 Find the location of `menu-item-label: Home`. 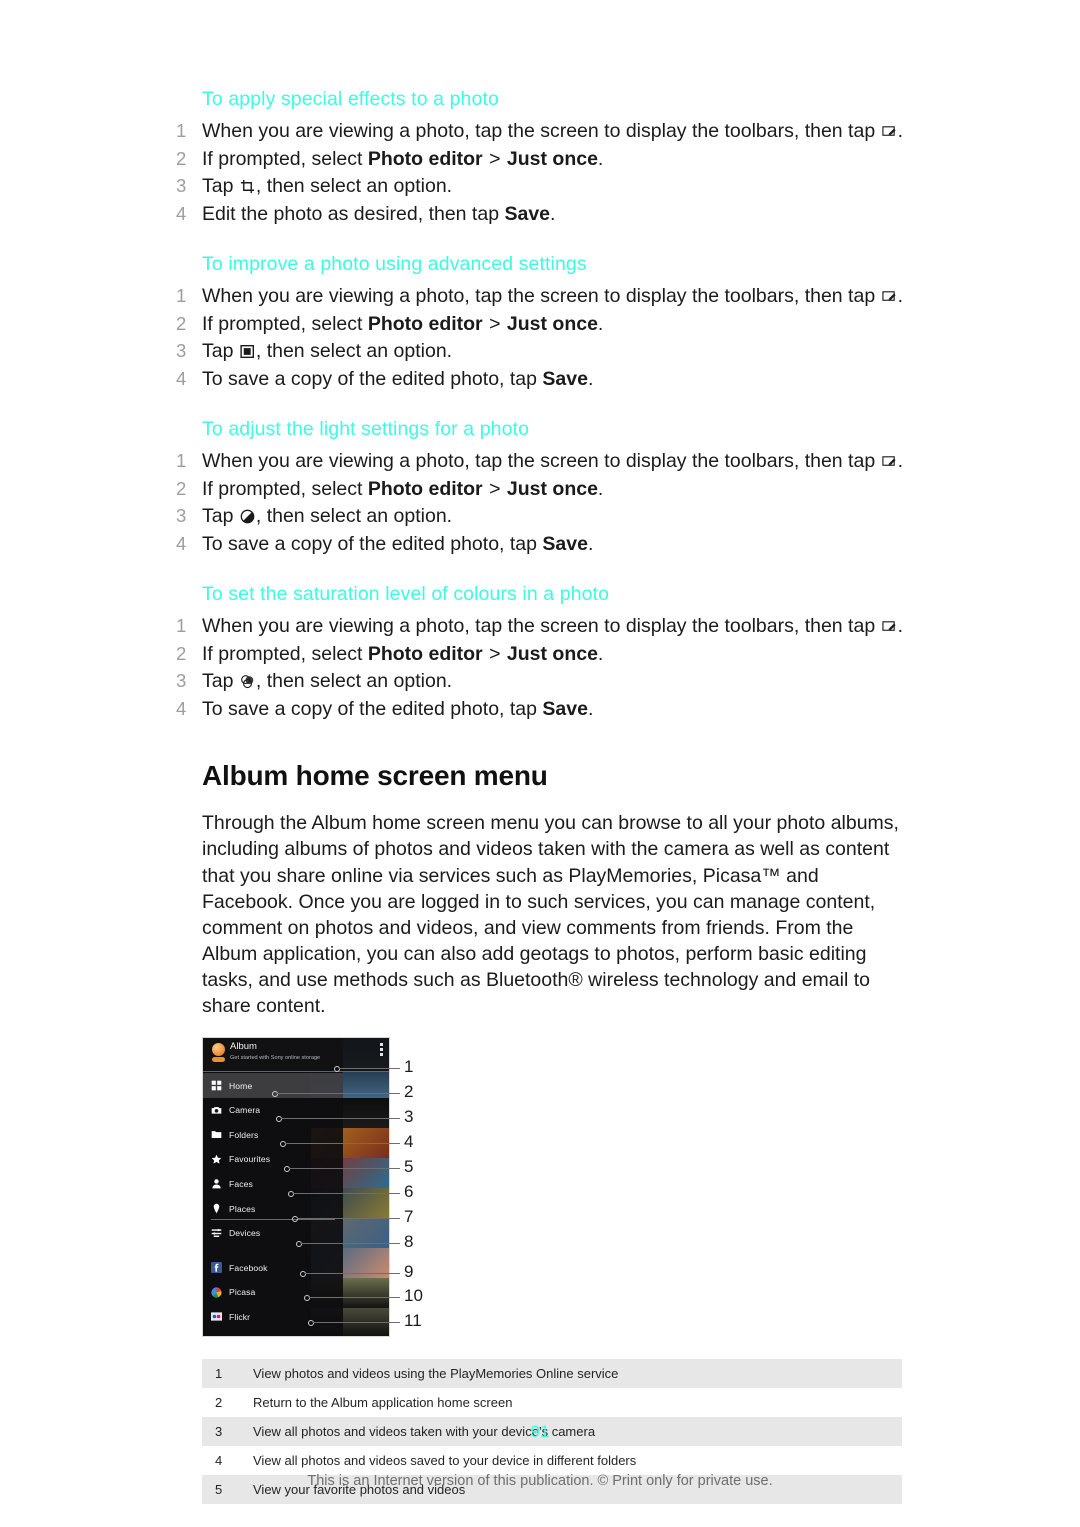

menu-item-label: Home is located at coordinates (241, 1085).